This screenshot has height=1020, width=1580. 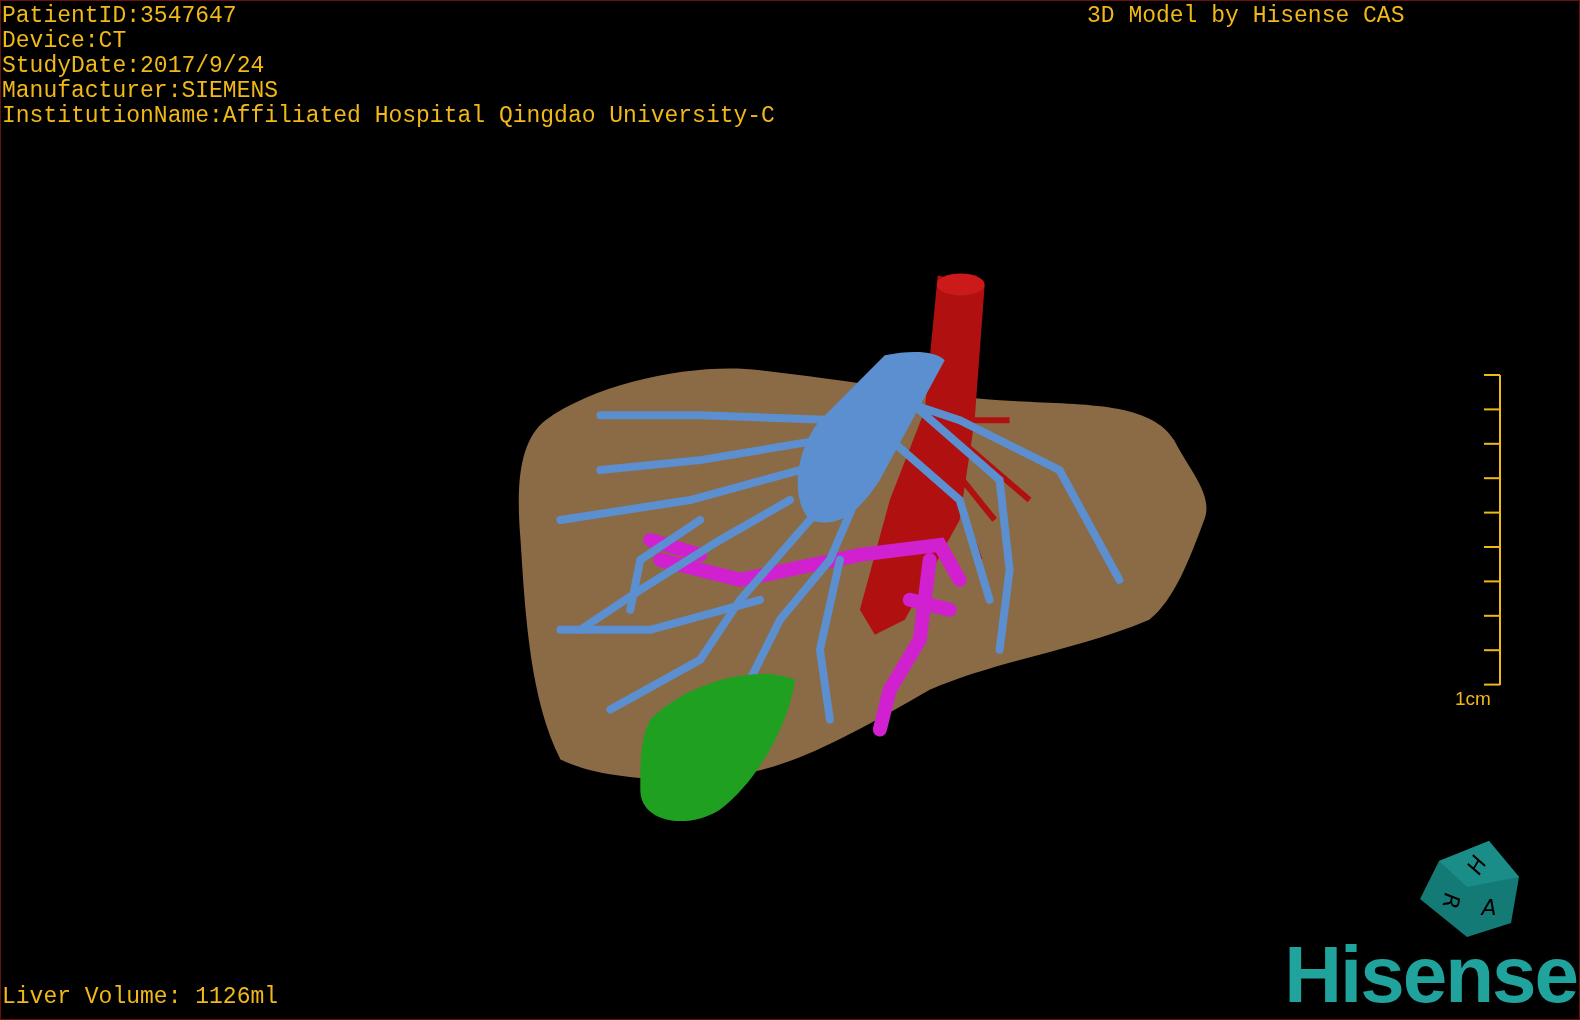 What do you see at coordinates (120, 16) in the screenshot?
I see `metadata-text: PatientID:3547647` at bounding box center [120, 16].